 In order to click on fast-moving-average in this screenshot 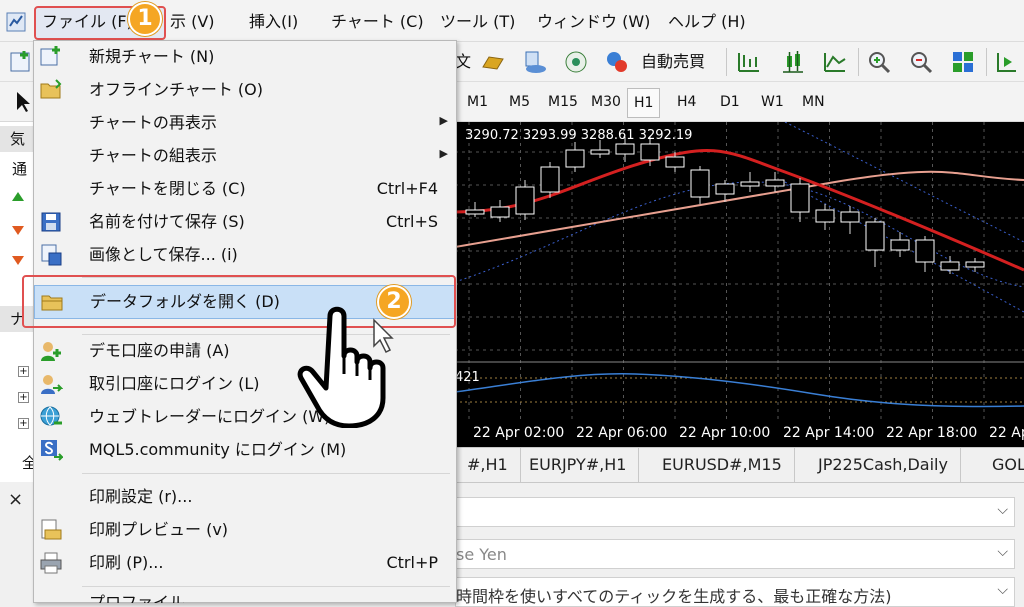, I will do `click(739, 210)`.